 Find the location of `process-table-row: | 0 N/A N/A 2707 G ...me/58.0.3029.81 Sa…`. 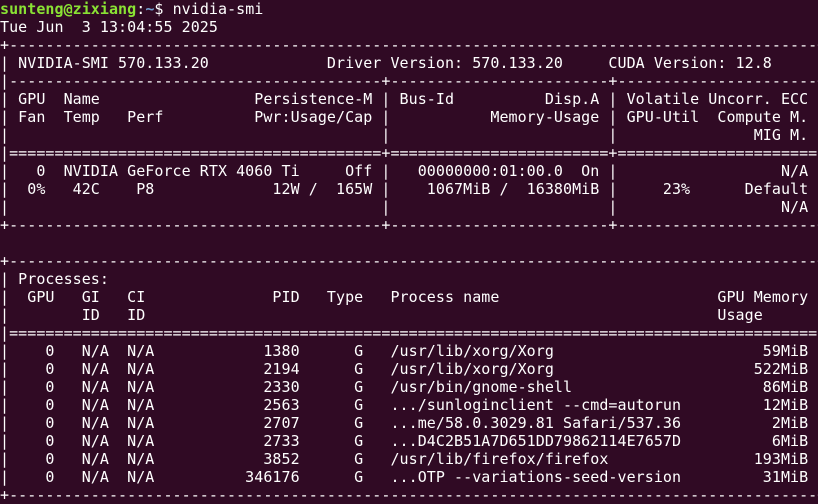

process-table-row: | 0 N/A N/A 2707 G ...me/58.0.3029.81 Sa… is located at coordinates (409, 423).